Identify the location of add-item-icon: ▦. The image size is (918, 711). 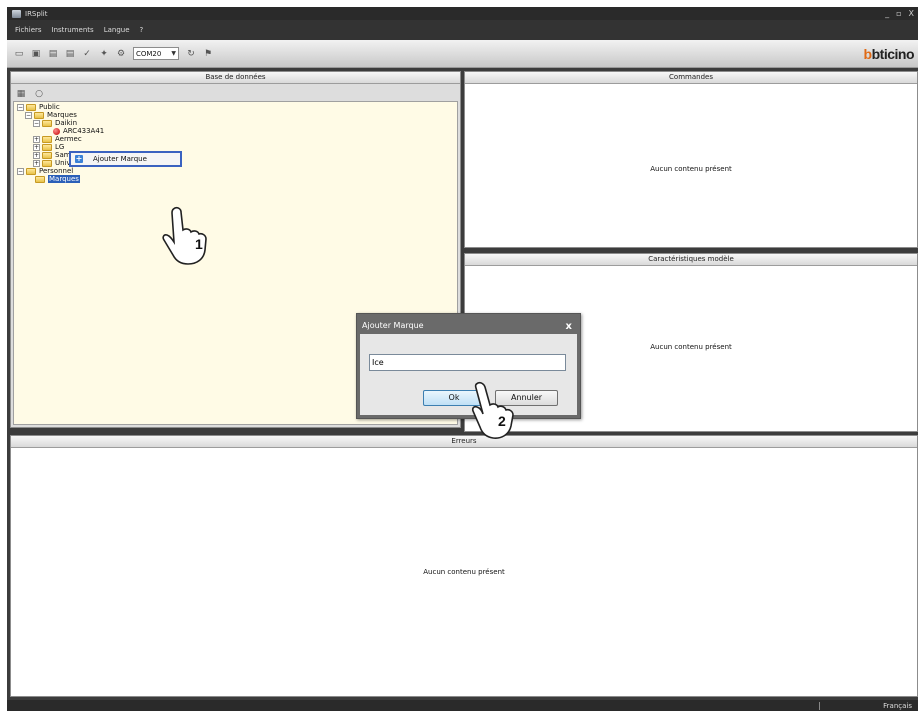
(21, 94).